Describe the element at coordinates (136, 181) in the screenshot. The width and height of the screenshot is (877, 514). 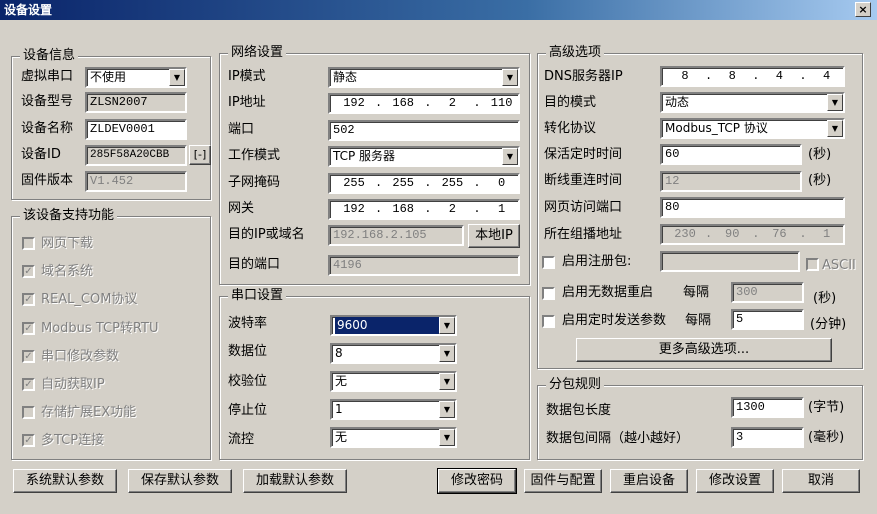
I see `firmware-field: V1.452` at that location.